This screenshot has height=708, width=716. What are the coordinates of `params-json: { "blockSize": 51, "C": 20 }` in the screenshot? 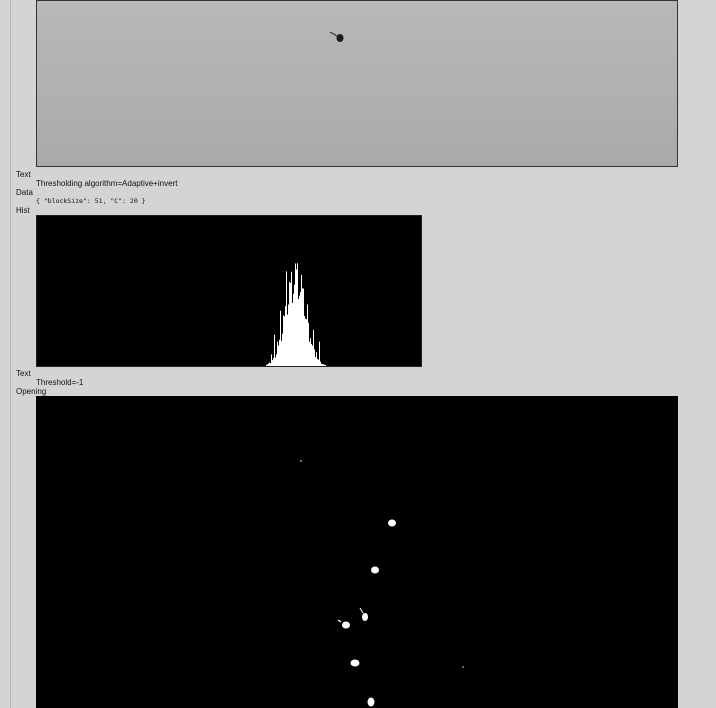 It's located at (91, 201).